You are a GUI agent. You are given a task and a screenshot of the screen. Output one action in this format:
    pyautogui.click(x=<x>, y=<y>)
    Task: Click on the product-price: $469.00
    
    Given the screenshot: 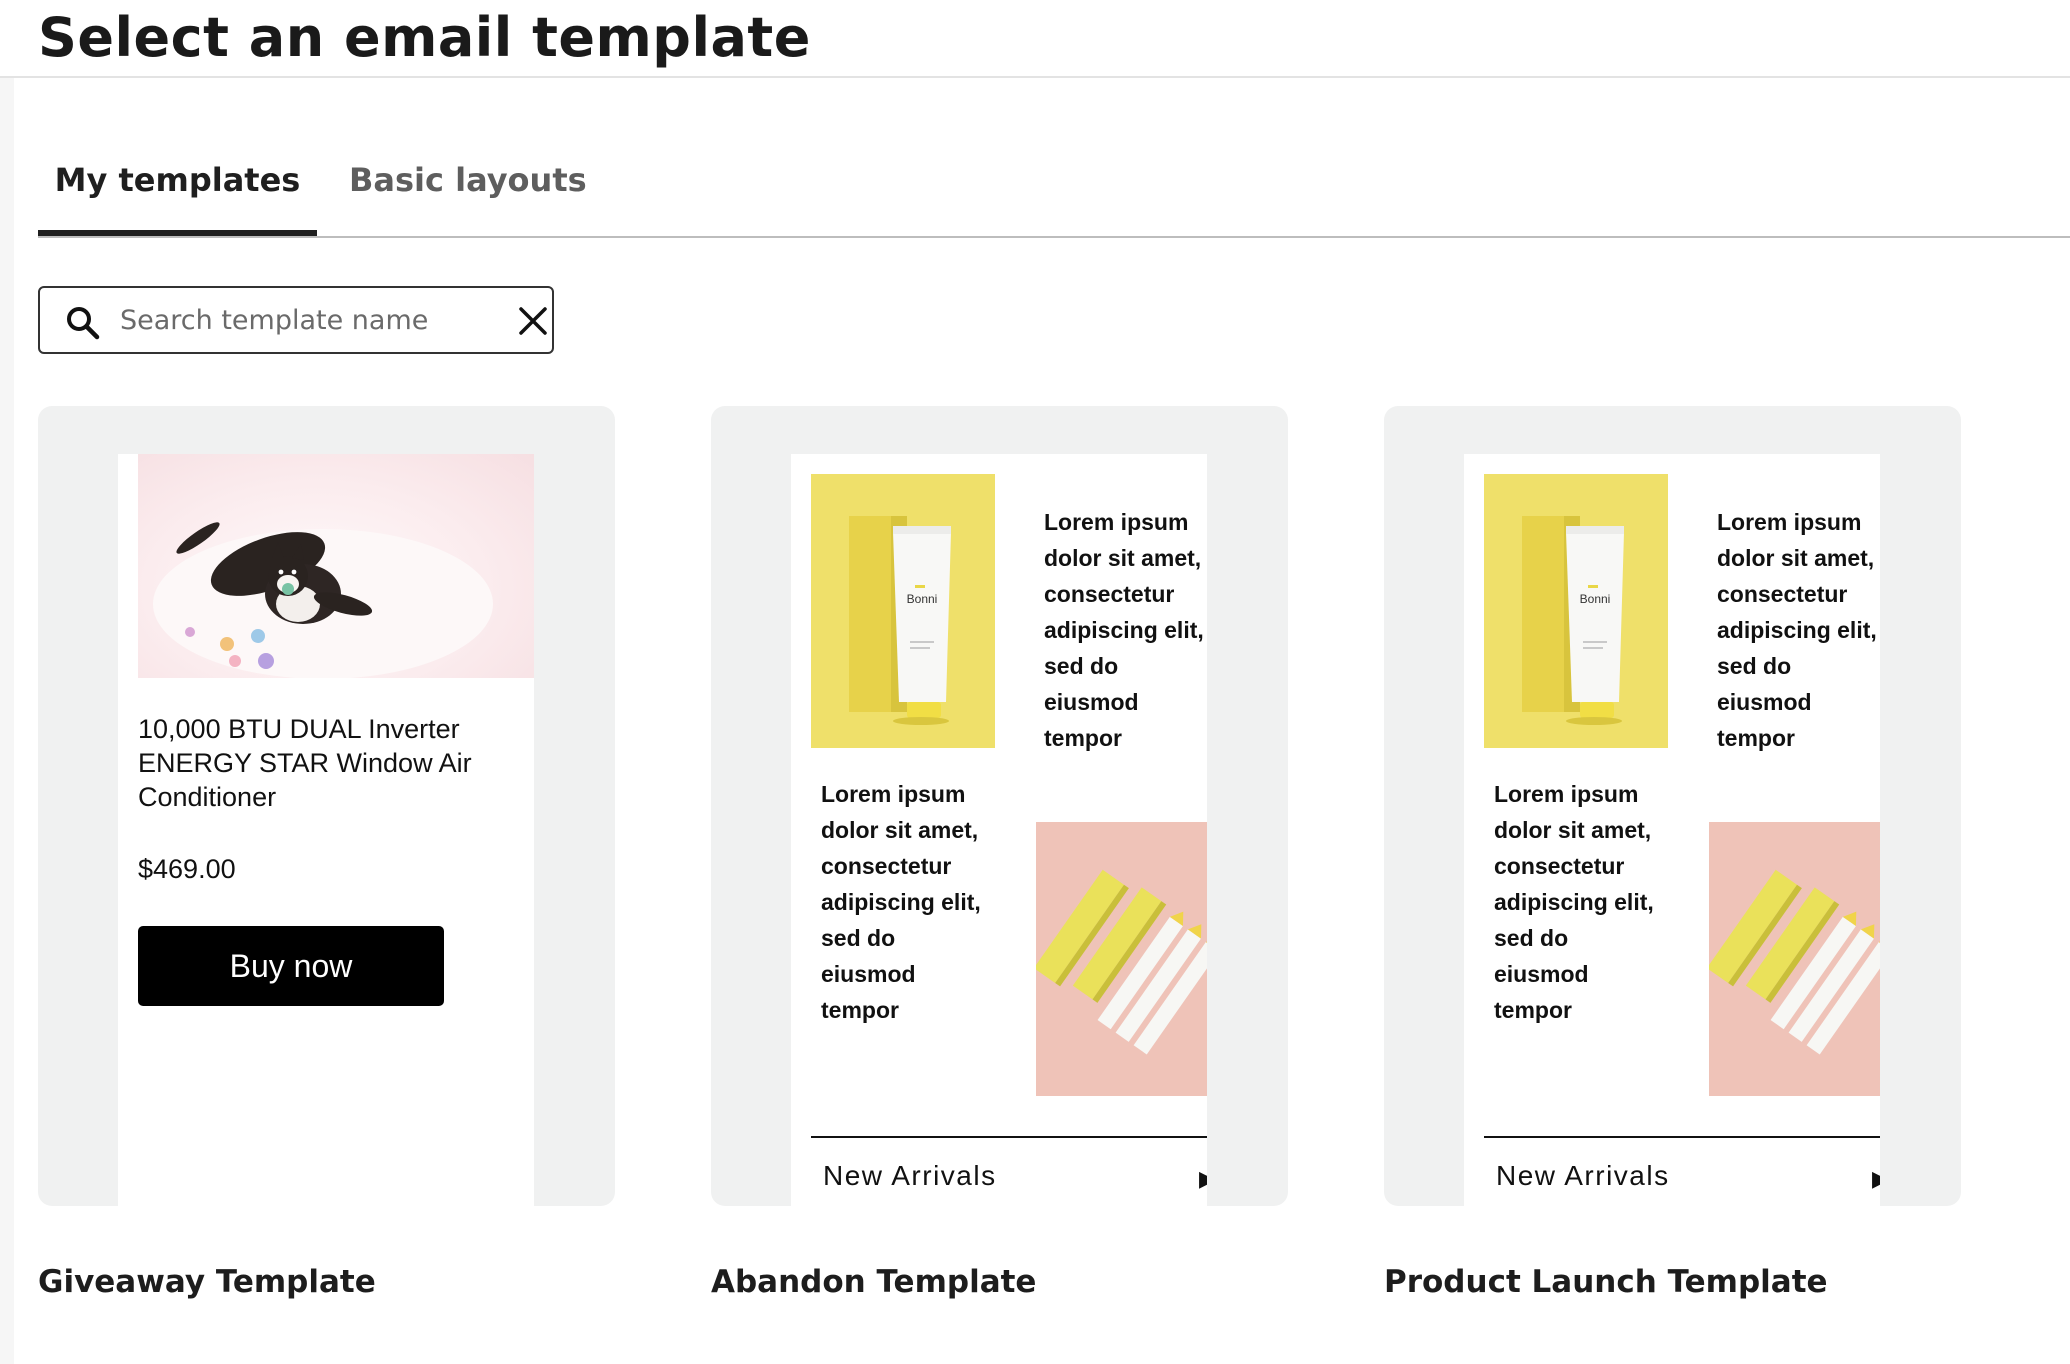 What is the action you would take?
    pyautogui.click(x=187, y=869)
    